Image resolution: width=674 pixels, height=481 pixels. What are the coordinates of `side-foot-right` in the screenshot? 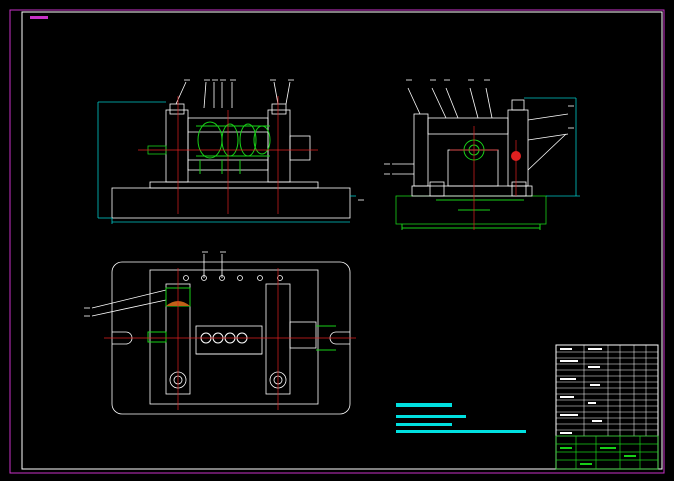 It's located at (519, 189).